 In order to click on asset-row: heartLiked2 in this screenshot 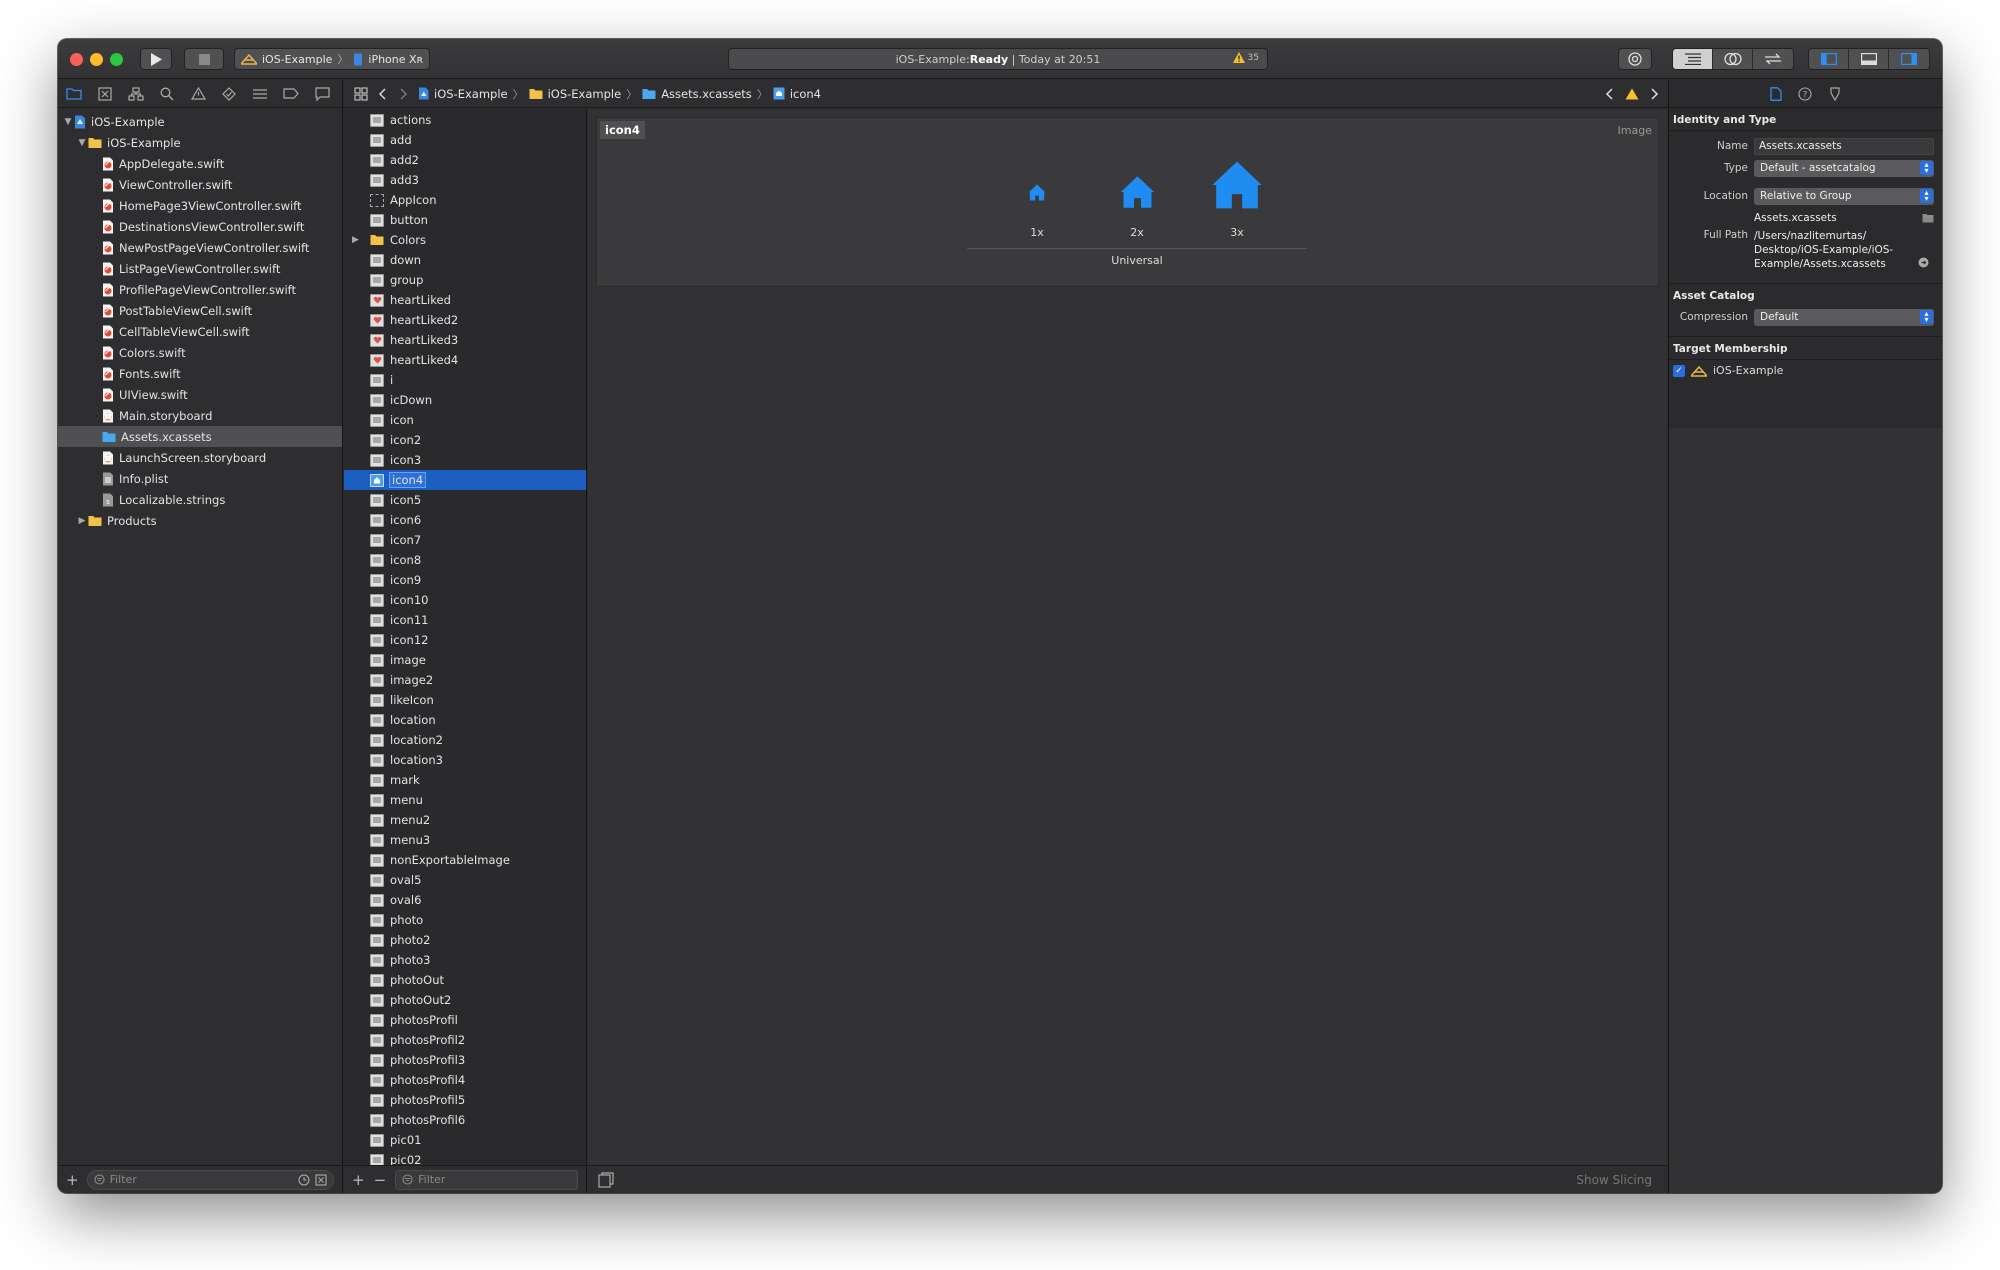, I will do `click(465, 320)`.